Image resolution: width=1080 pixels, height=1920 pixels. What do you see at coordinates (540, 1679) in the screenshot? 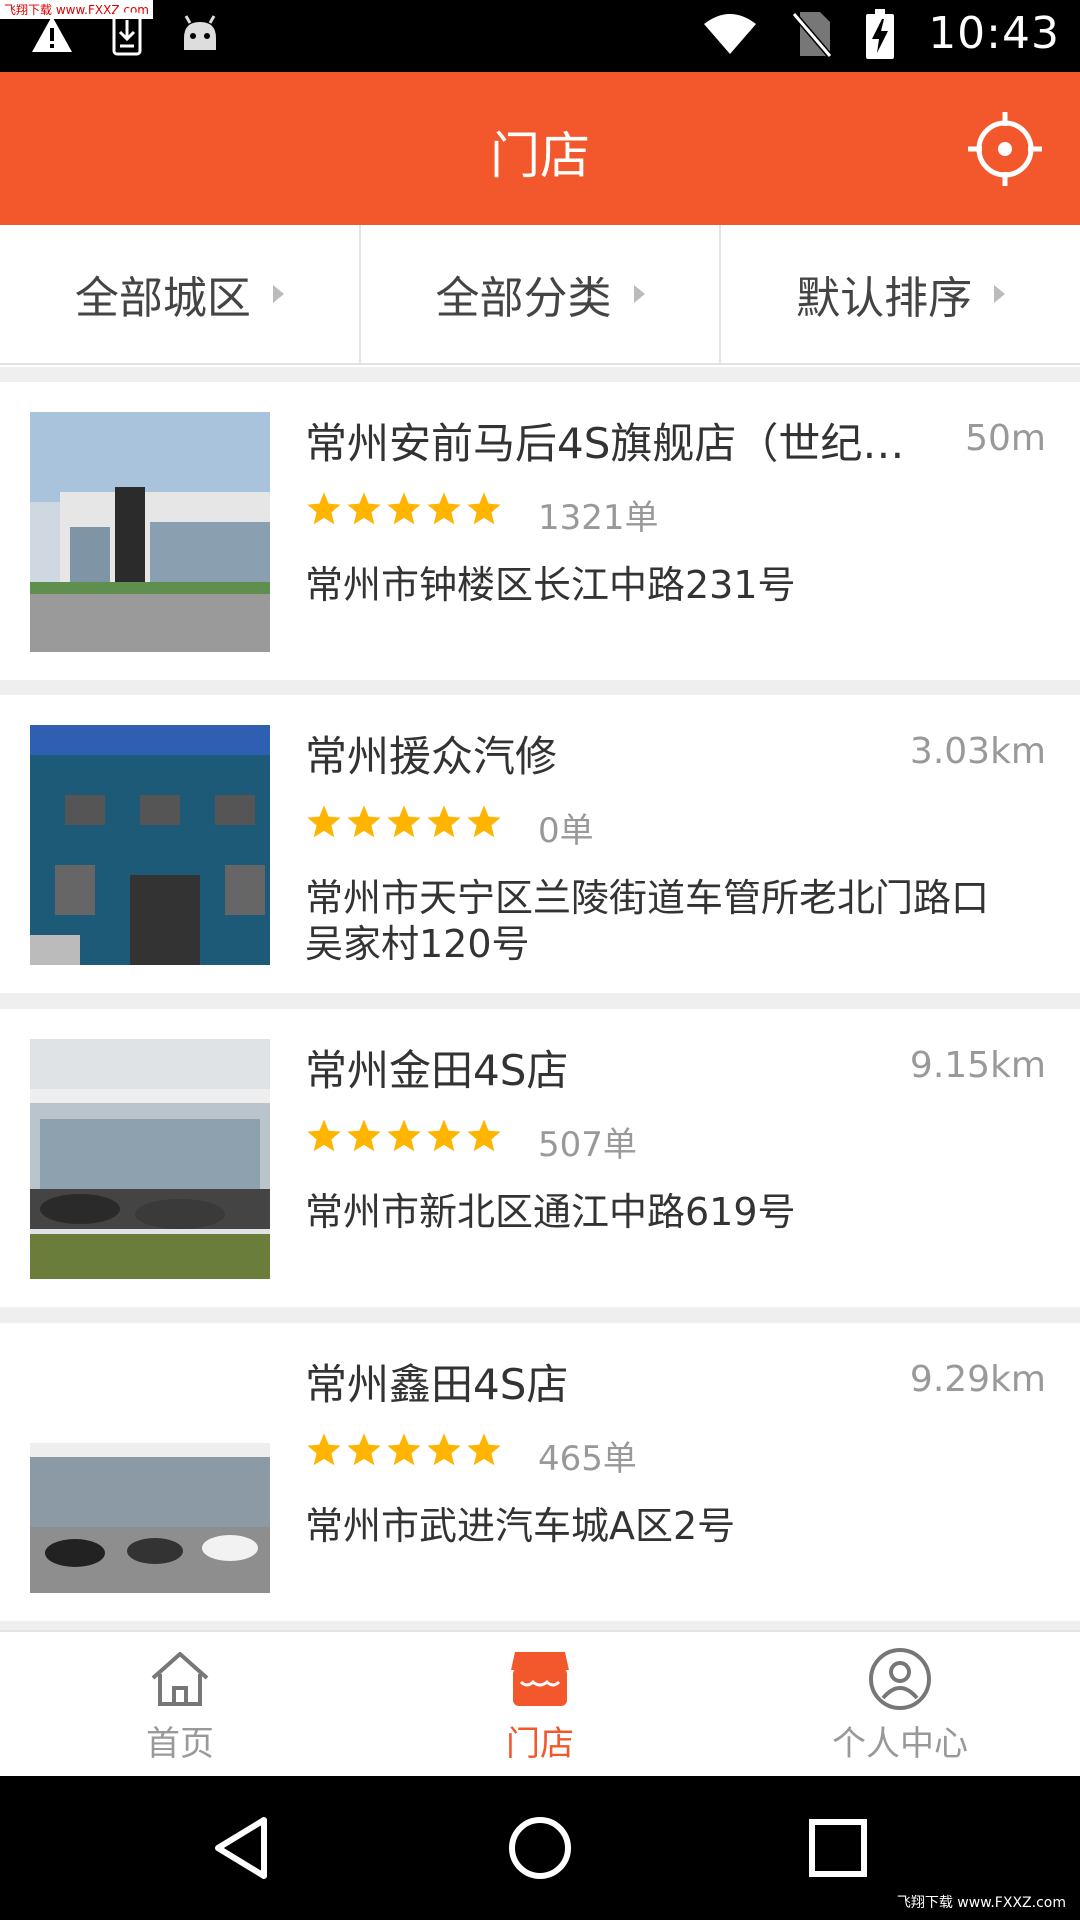
I see `store-icon` at bounding box center [540, 1679].